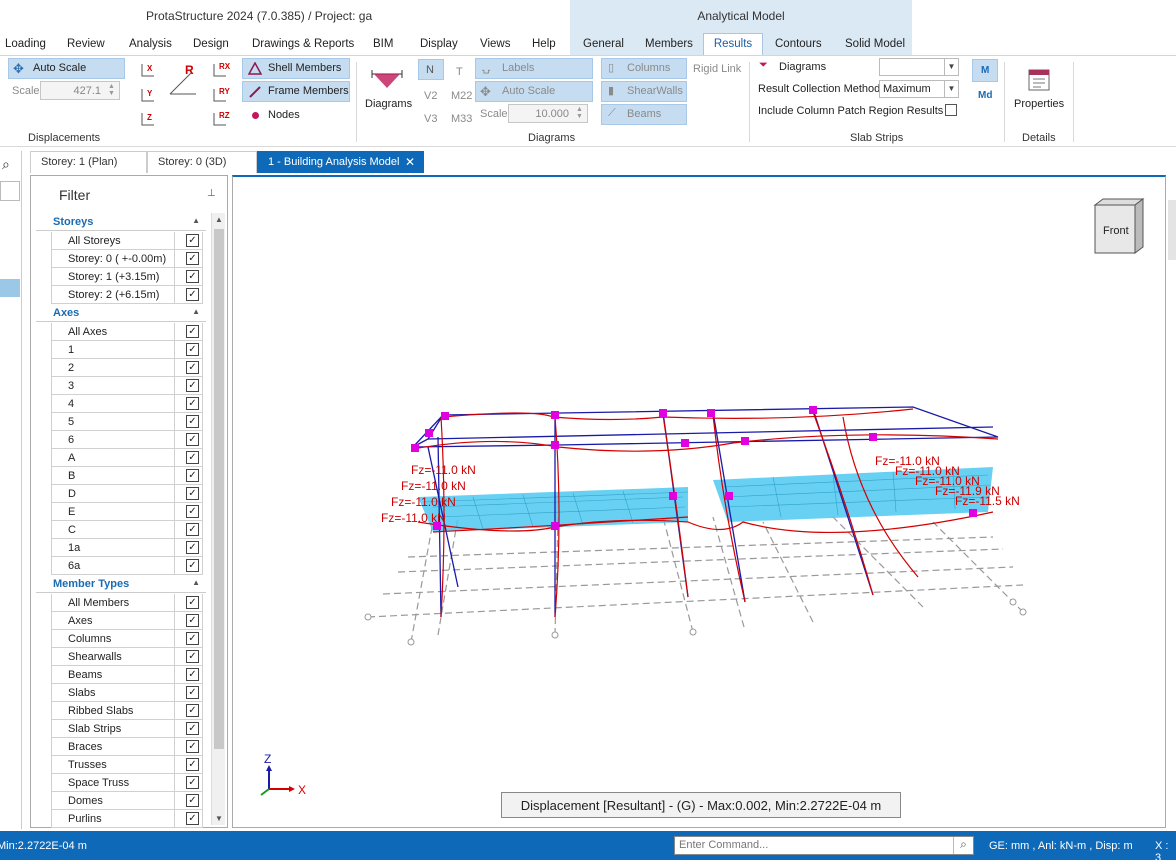 The width and height of the screenshot is (1176, 864). Describe the element at coordinates (211, 193) in the screenshot. I see `pin-icon: ⊥` at that location.